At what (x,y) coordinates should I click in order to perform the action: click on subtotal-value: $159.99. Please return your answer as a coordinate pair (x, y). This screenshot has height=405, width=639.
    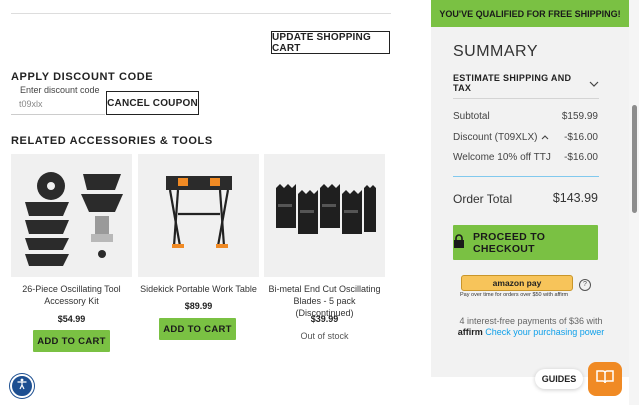
    Looking at the image, I should click on (579, 116).